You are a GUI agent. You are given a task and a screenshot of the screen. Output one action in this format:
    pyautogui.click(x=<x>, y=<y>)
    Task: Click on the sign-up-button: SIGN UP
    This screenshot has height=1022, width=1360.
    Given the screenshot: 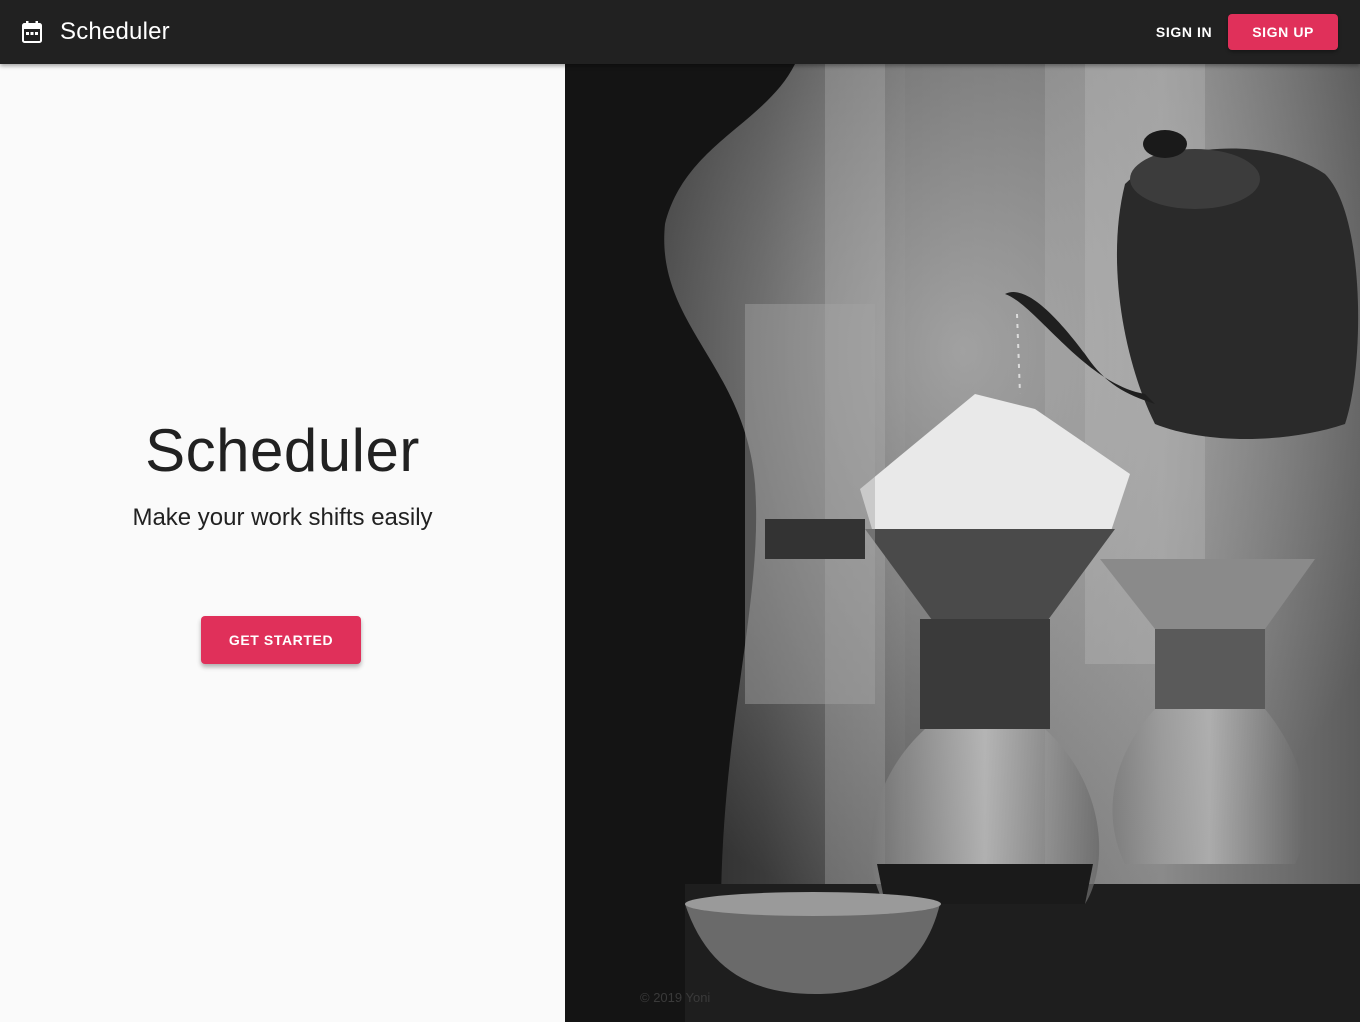 What is the action you would take?
    pyautogui.click(x=1283, y=32)
    